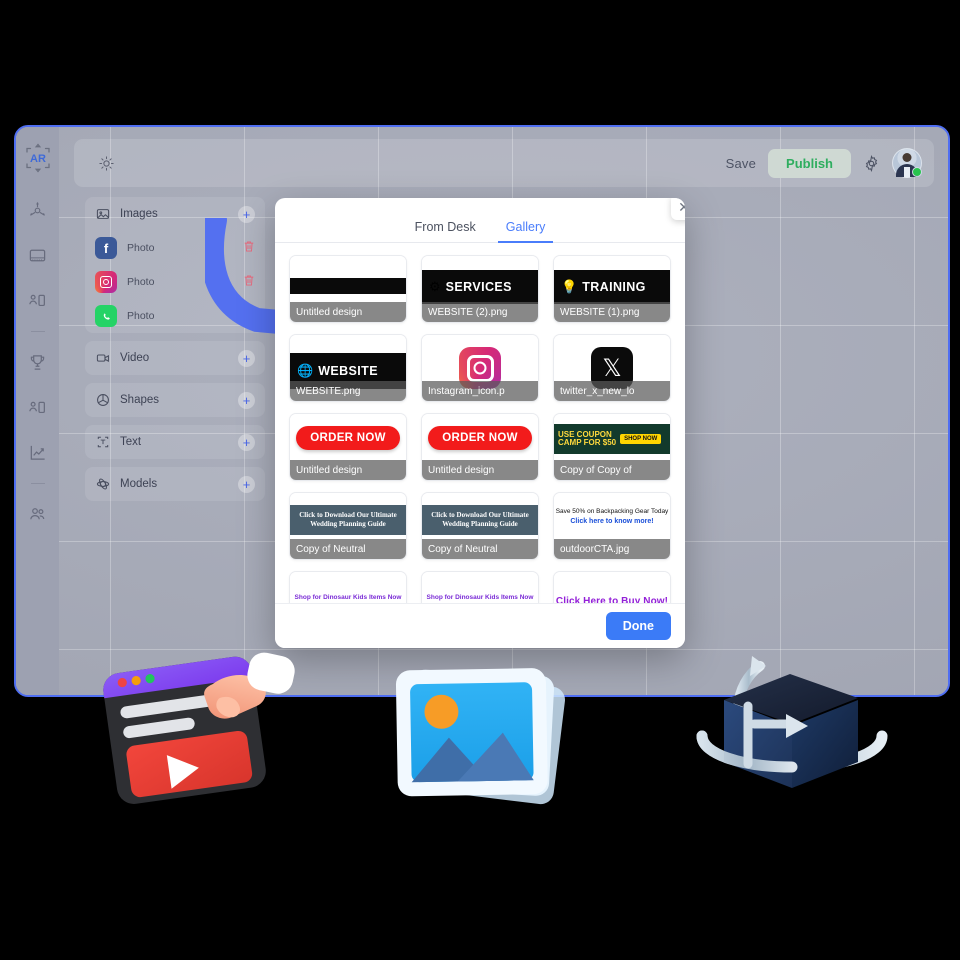 This screenshot has height=960, width=960. What do you see at coordinates (612, 549) in the screenshot?
I see `thumb-caption: outdoorCTA.jpg` at bounding box center [612, 549].